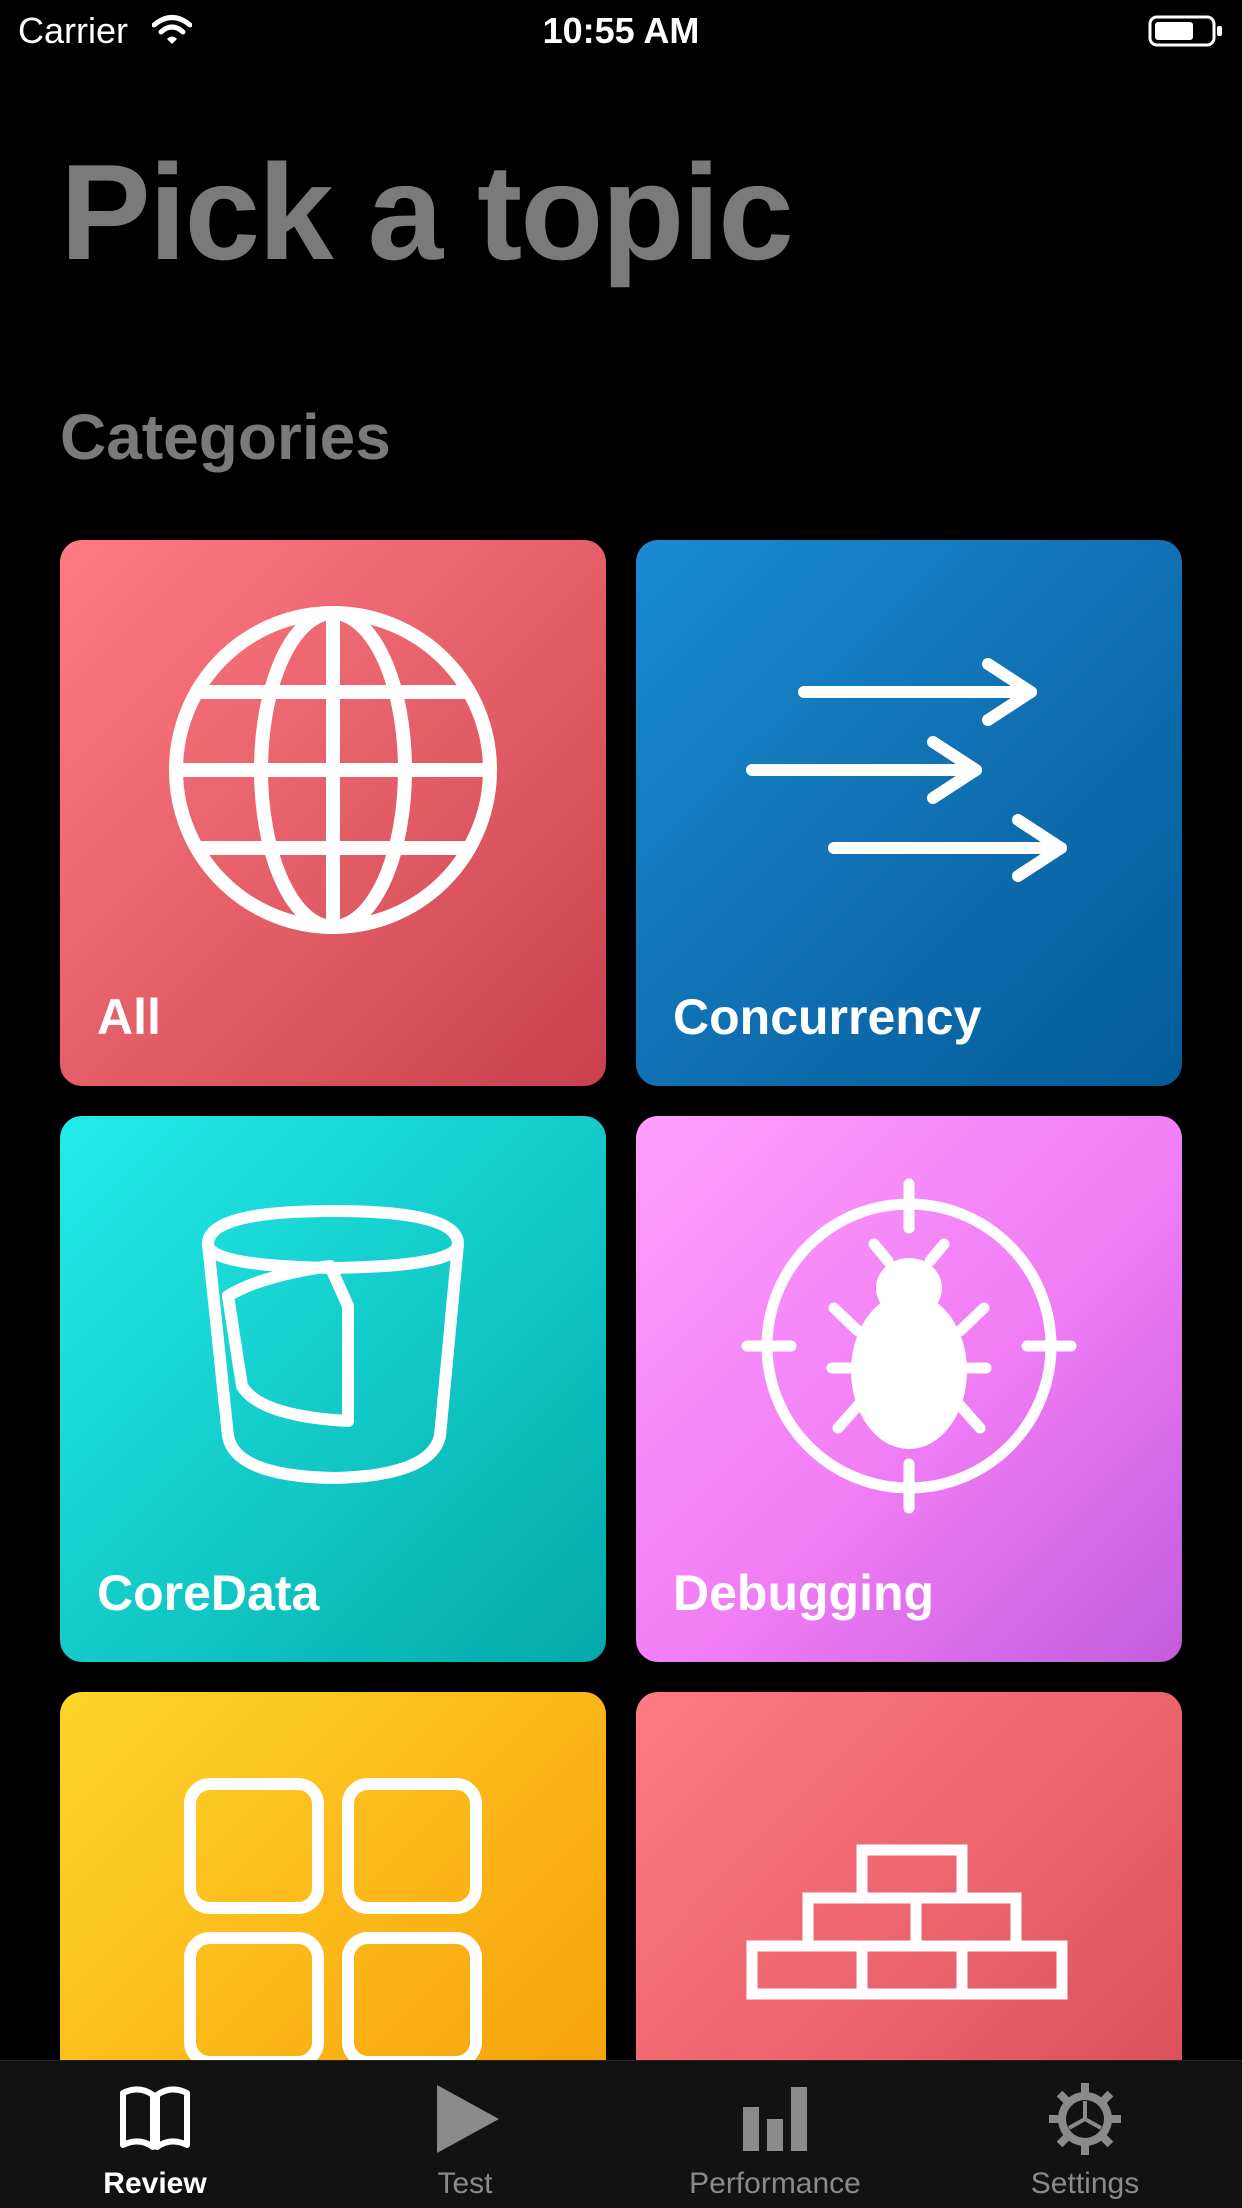 Image resolution: width=1242 pixels, height=2208 pixels. Describe the element at coordinates (129, 1017) in the screenshot. I see `category-label: All` at that location.